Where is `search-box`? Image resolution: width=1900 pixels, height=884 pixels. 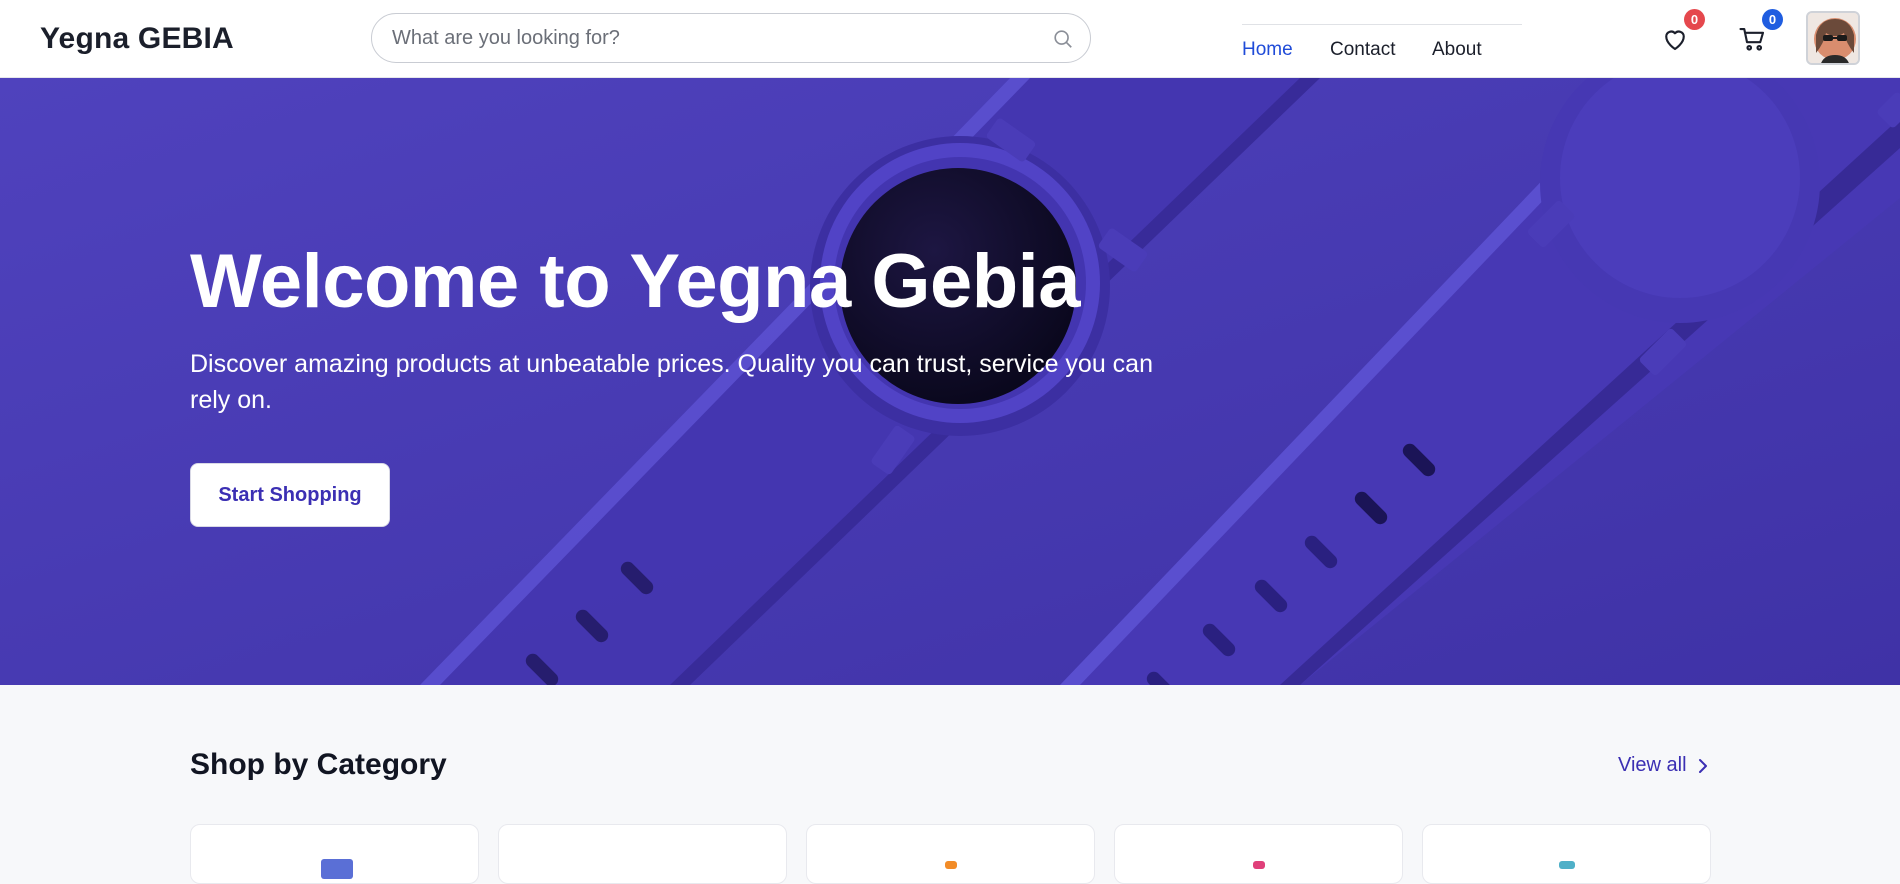
search-box is located at coordinates (731, 38).